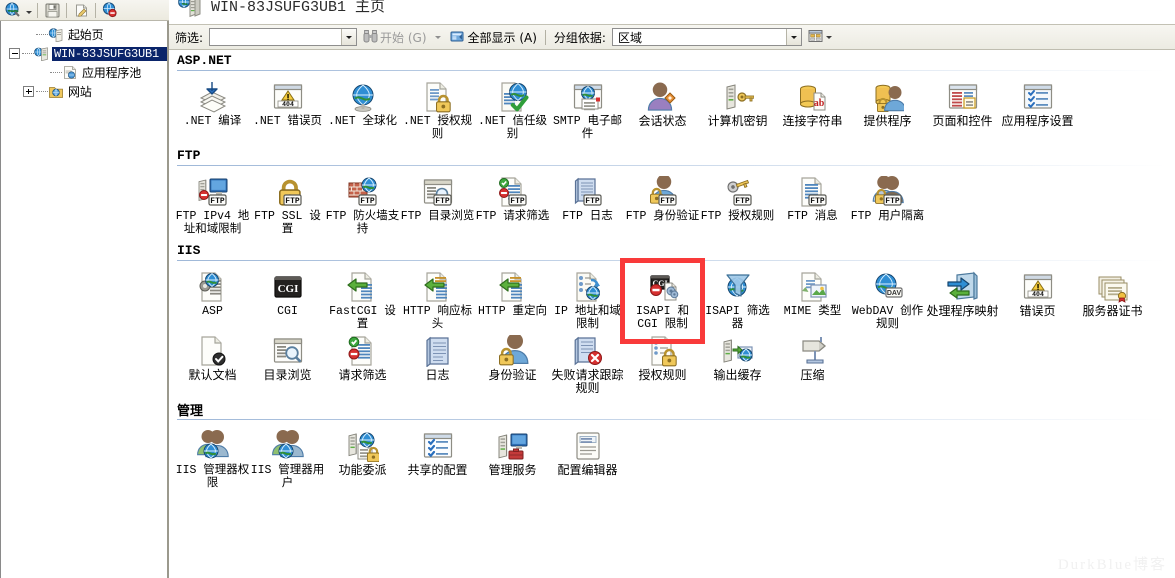 This screenshot has height=578, width=1175. Describe the element at coordinates (437, 109) in the screenshot. I see `feature-tile-net-authorization-rules: .NET 授权规则` at that location.